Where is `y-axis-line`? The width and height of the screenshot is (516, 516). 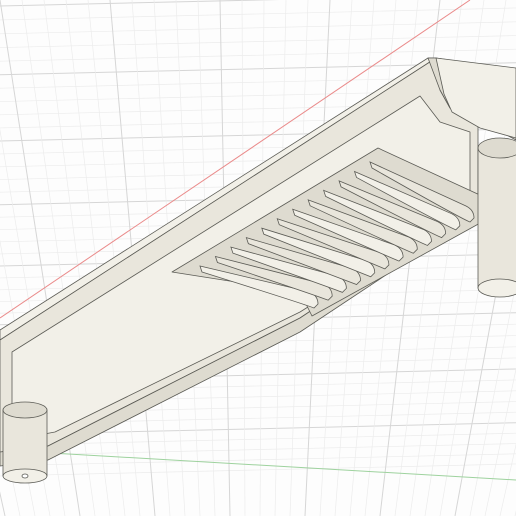
y-axis-line is located at coordinates (258, 465).